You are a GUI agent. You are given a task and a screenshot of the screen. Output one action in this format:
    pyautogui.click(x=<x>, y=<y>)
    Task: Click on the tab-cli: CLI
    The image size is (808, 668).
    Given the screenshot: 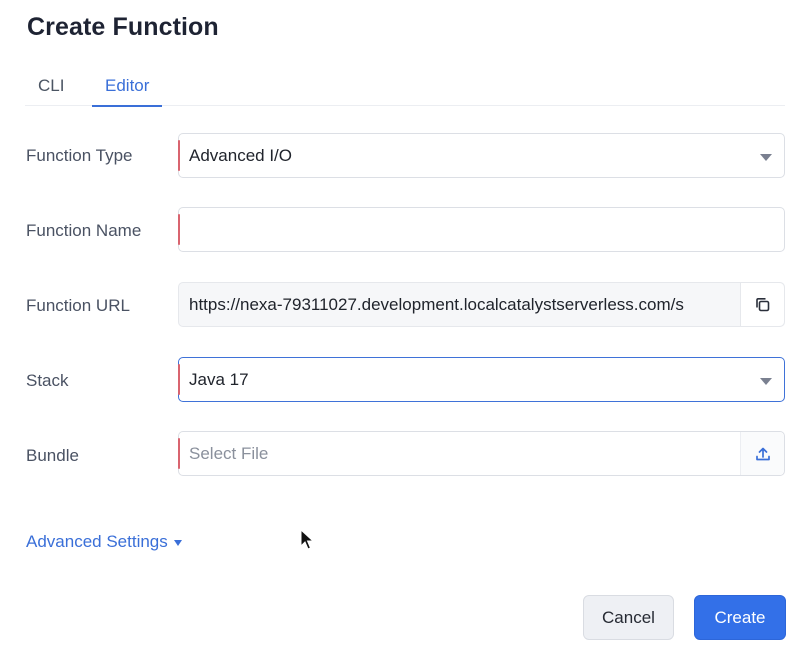 What is the action you would take?
    pyautogui.click(x=51, y=91)
    